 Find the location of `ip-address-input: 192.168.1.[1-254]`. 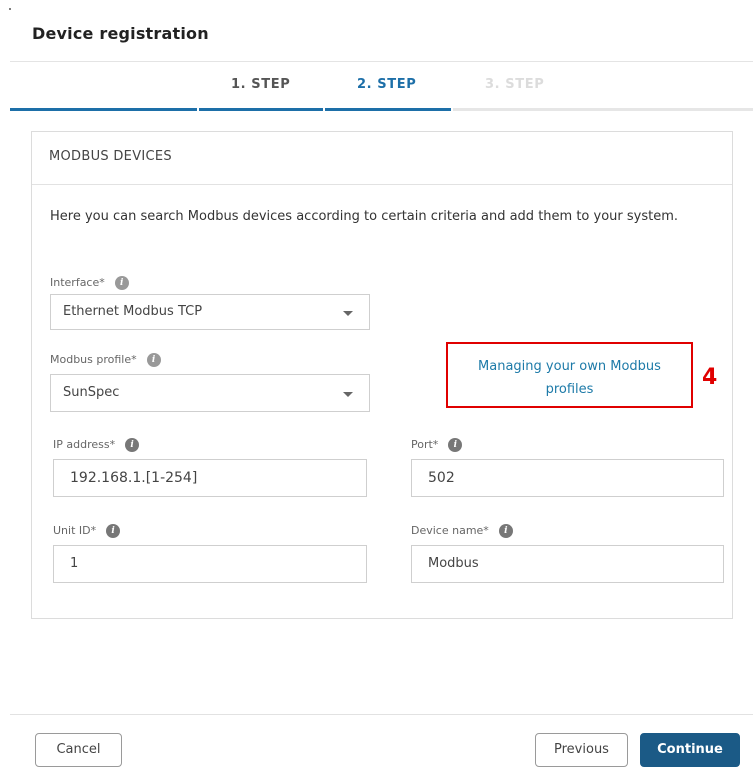

ip-address-input: 192.168.1.[1-254] is located at coordinates (210, 478).